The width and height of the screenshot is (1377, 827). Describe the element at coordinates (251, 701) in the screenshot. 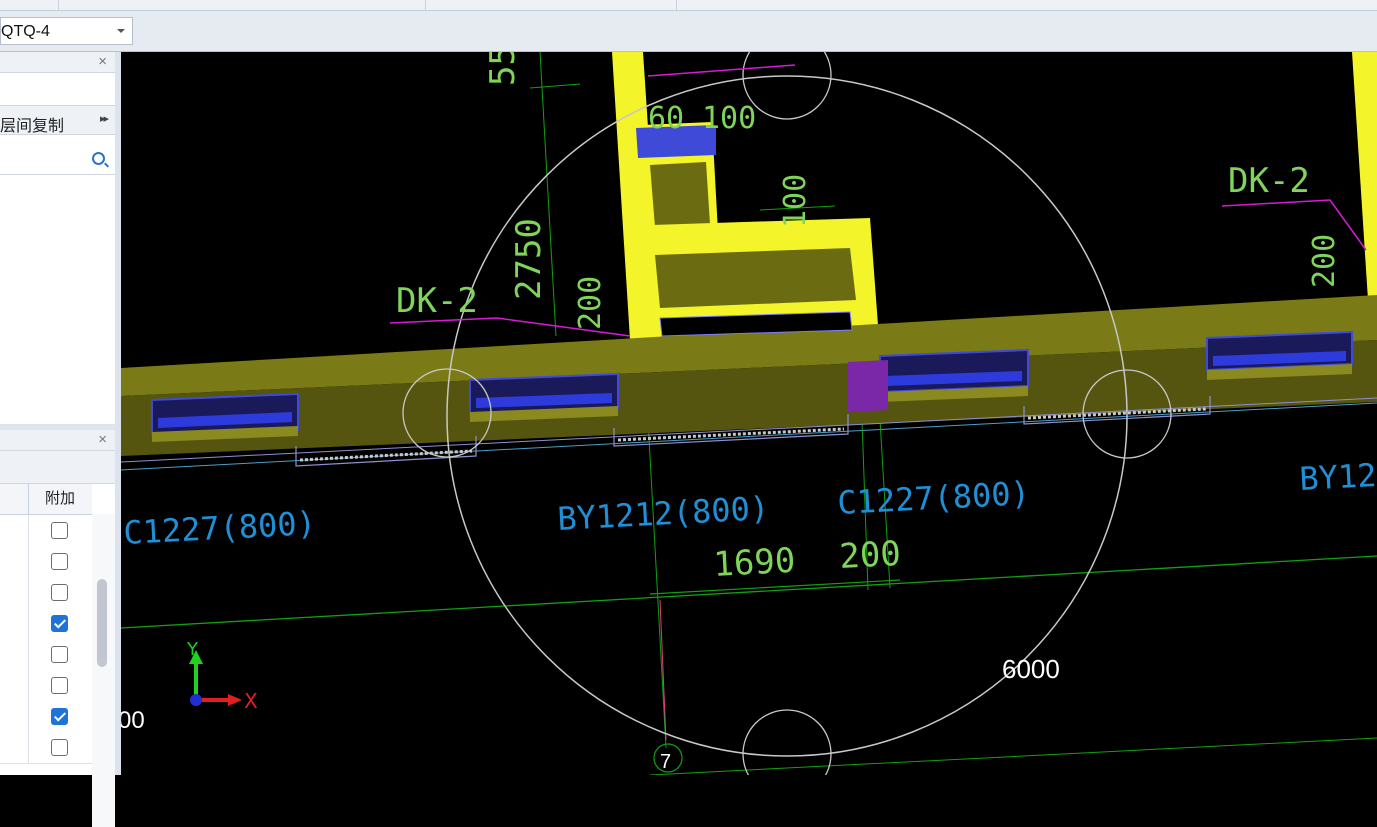

I see `axis-x-label: X` at that location.